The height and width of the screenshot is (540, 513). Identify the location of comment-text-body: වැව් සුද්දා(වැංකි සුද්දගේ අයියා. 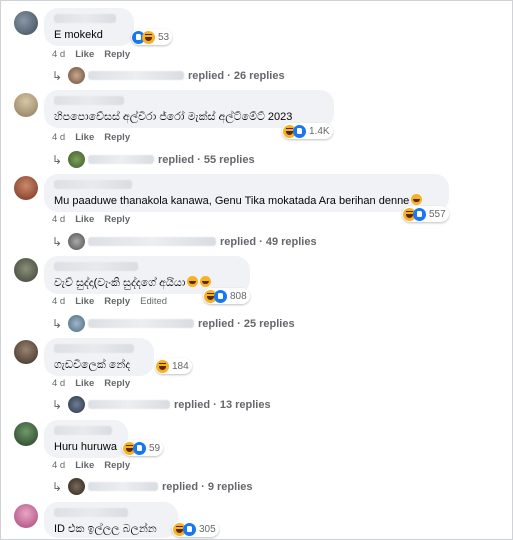
(120, 283).